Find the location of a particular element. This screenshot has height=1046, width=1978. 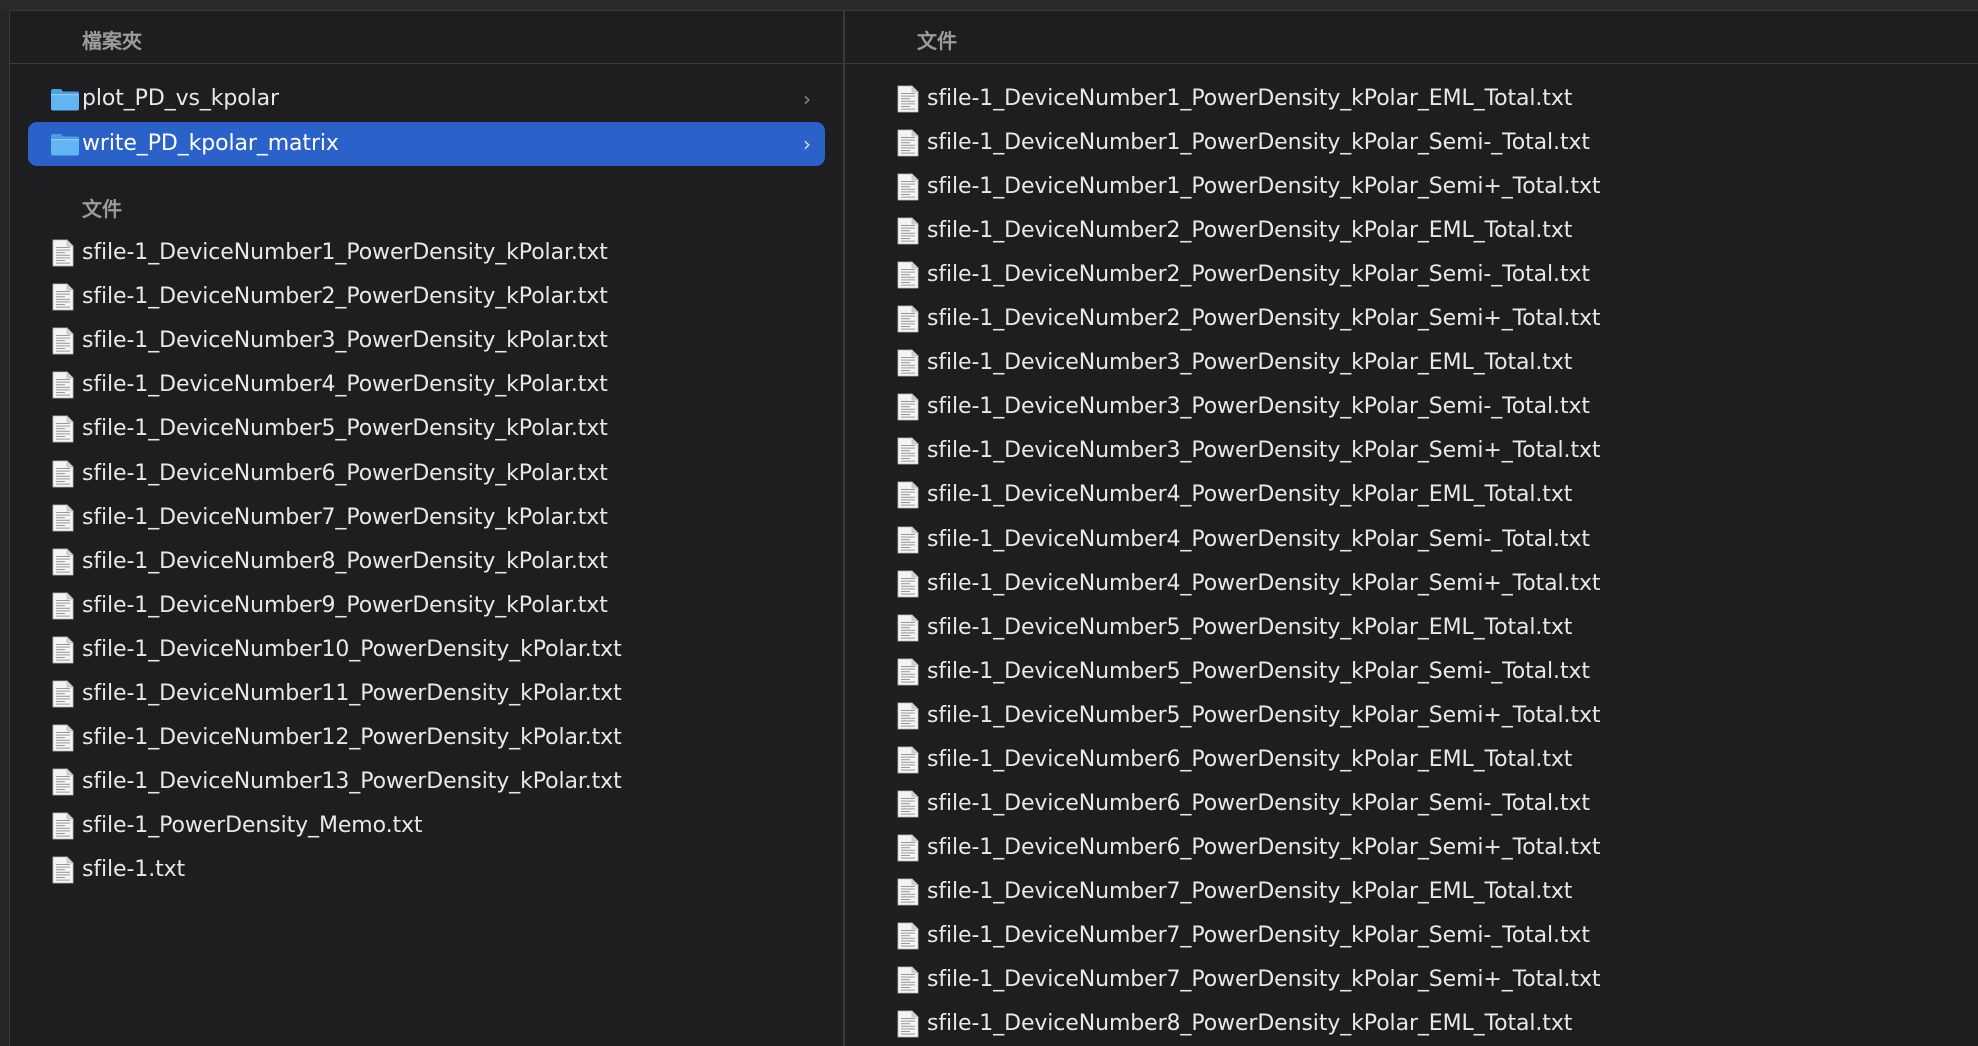

section-label-files: 文件 is located at coordinates (102, 209).